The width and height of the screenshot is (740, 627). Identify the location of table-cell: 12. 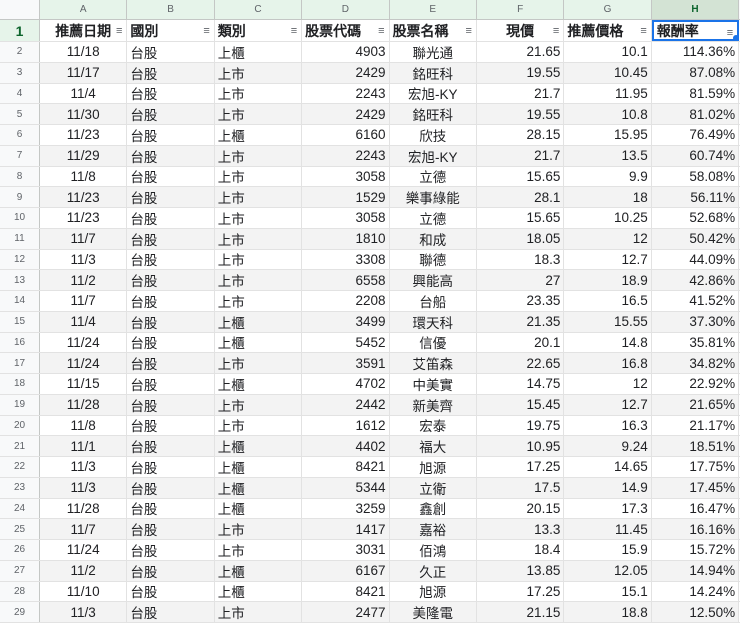
(608, 384).